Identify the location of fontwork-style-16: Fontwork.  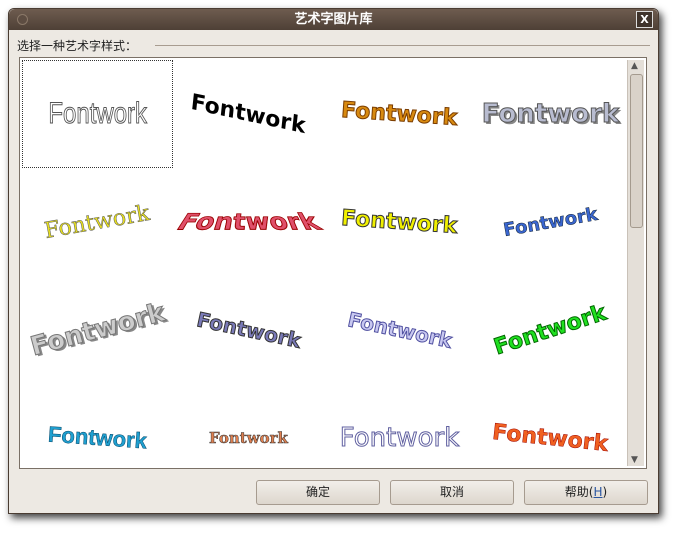
(550, 426).